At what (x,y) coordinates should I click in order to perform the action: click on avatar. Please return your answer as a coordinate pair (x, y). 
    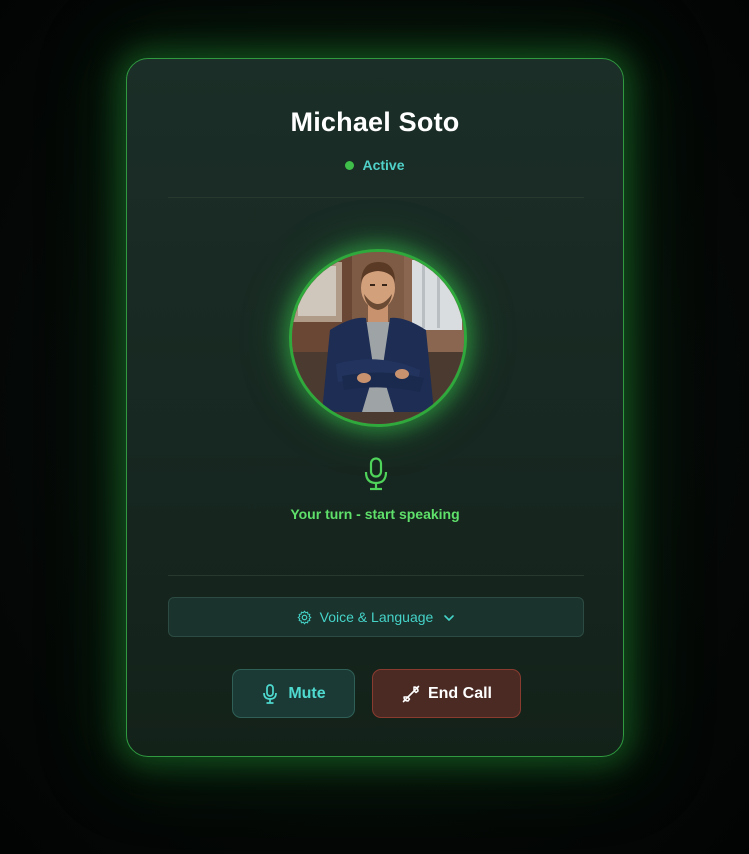
    Looking at the image, I should click on (378, 338).